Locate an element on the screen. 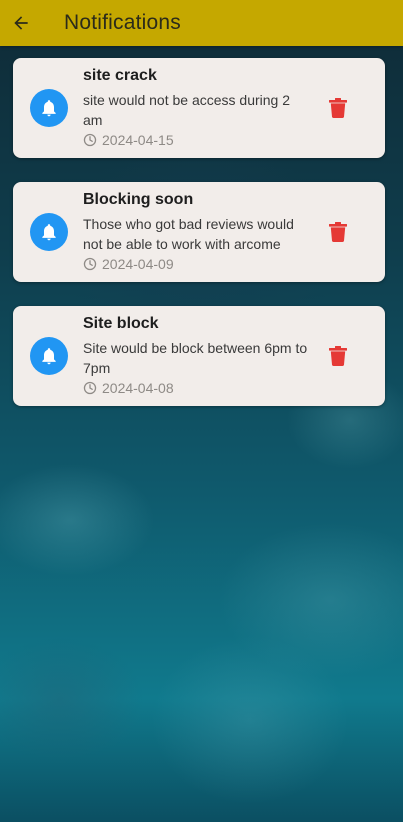 Image resolution: width=403 pixels, height=822 pixels. app-bar: Notifications is located at coordinates (201, 23).